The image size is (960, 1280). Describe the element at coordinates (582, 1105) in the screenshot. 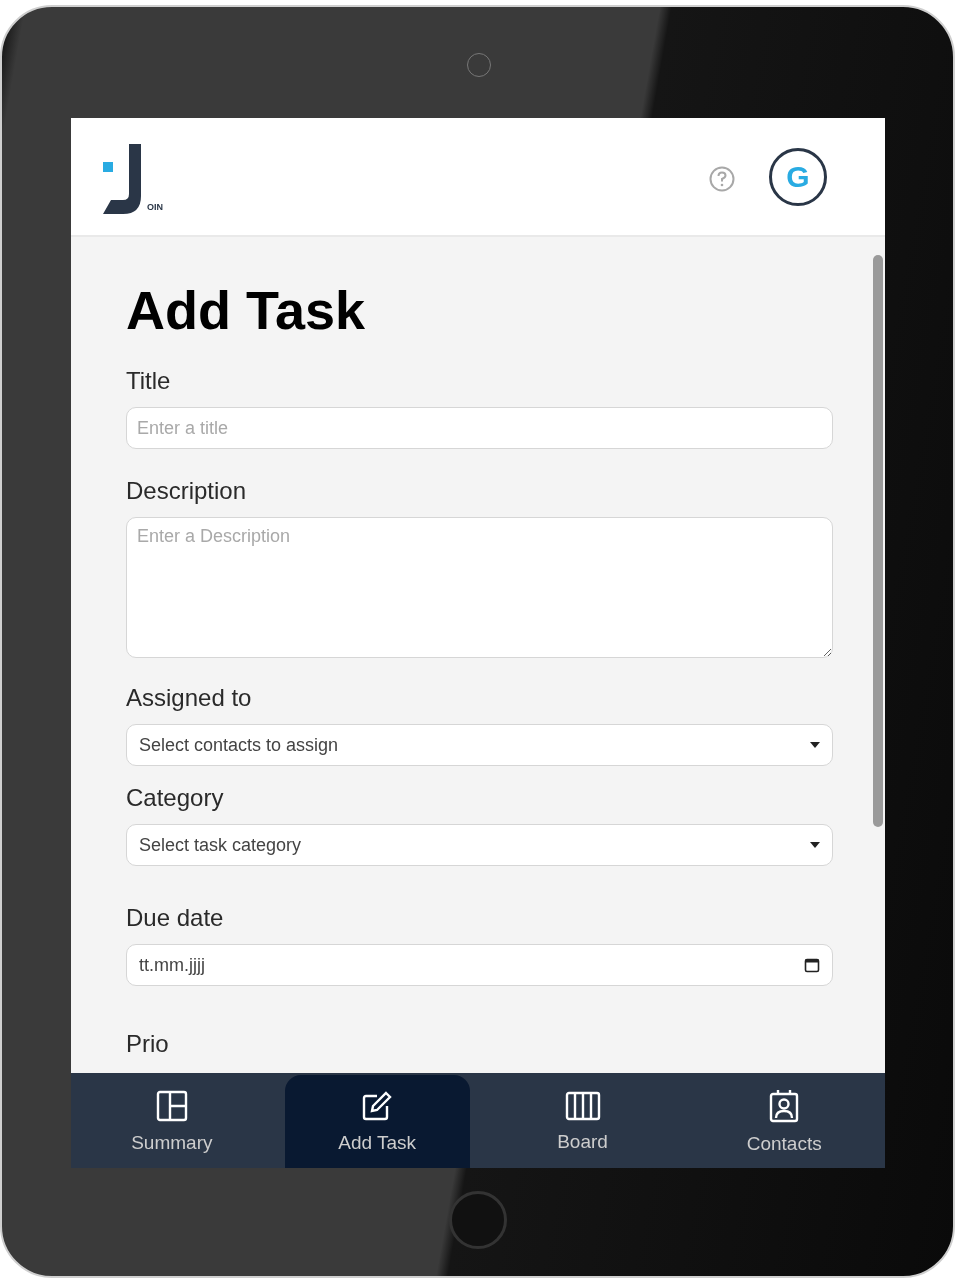

I see `columns-icon` at that location.